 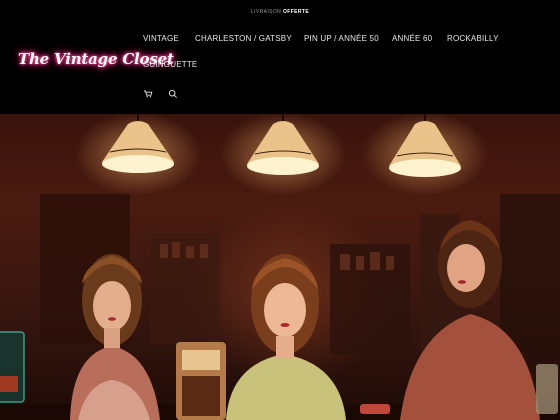 I want to click on nav-item-charleston-gatsby: CHARLESTON / GATSBY, so click(x=243, y=38).